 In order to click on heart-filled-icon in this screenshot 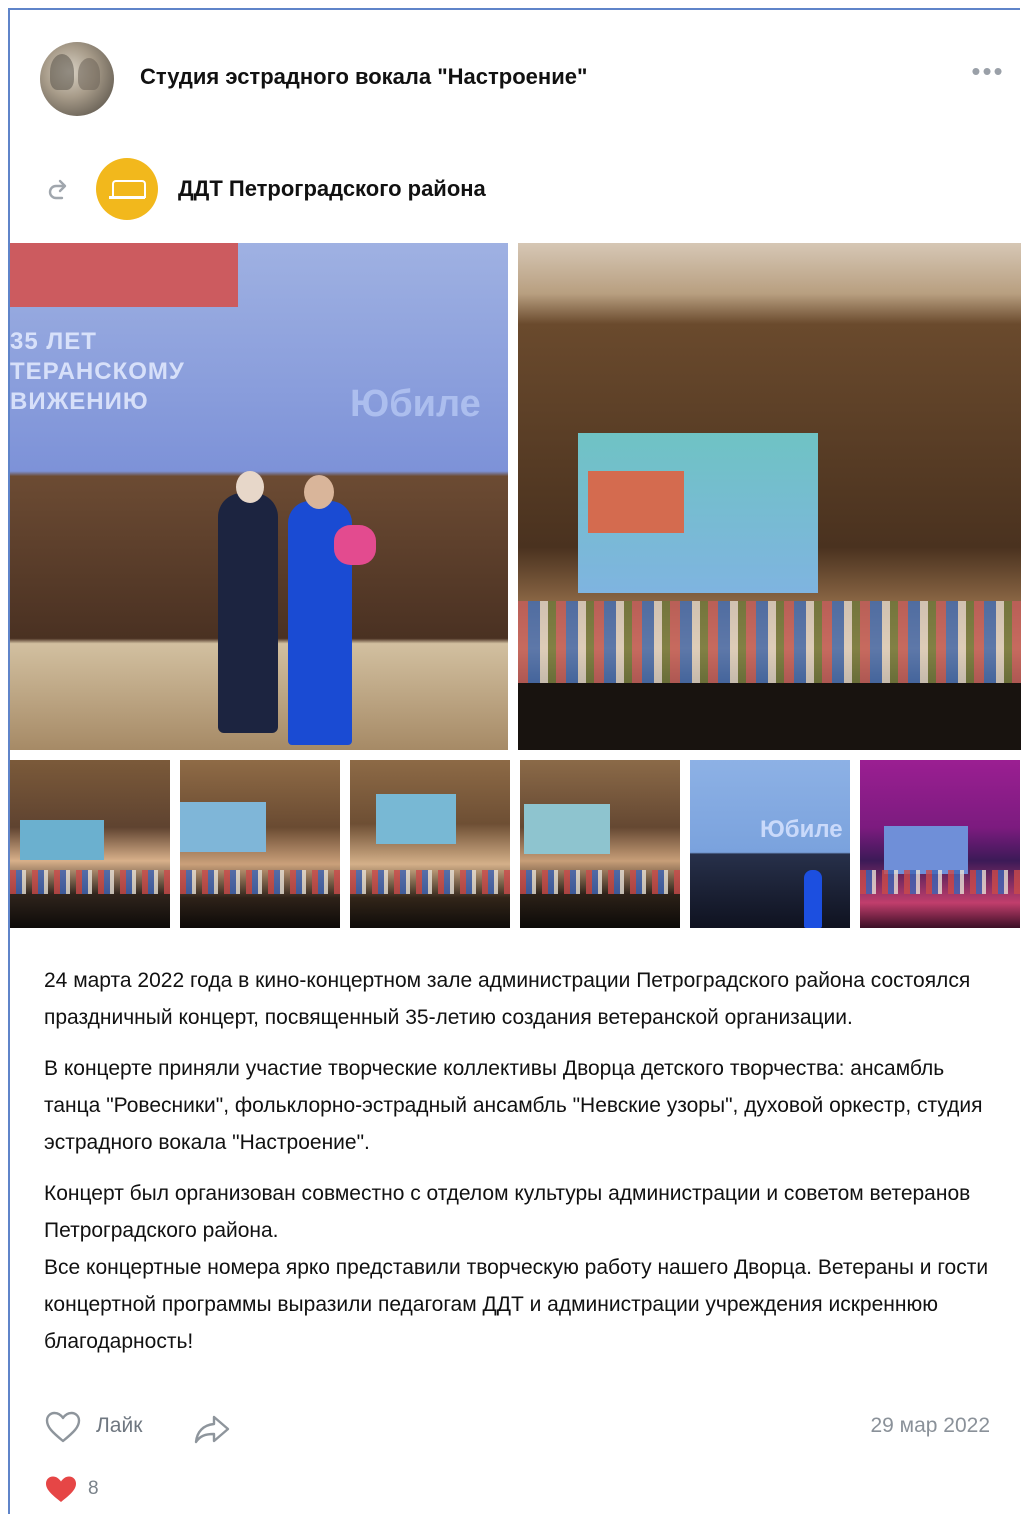, I will do `click(61, 1489)`.